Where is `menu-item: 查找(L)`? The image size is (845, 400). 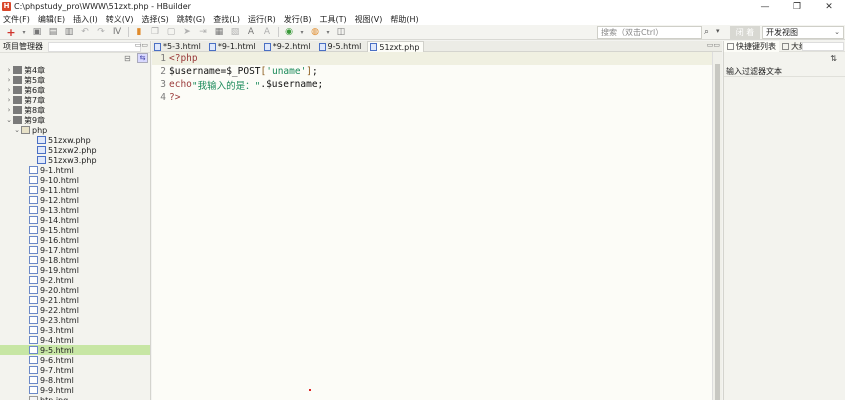 menu-item: 查找(L) is located at coordinates (226, 19).